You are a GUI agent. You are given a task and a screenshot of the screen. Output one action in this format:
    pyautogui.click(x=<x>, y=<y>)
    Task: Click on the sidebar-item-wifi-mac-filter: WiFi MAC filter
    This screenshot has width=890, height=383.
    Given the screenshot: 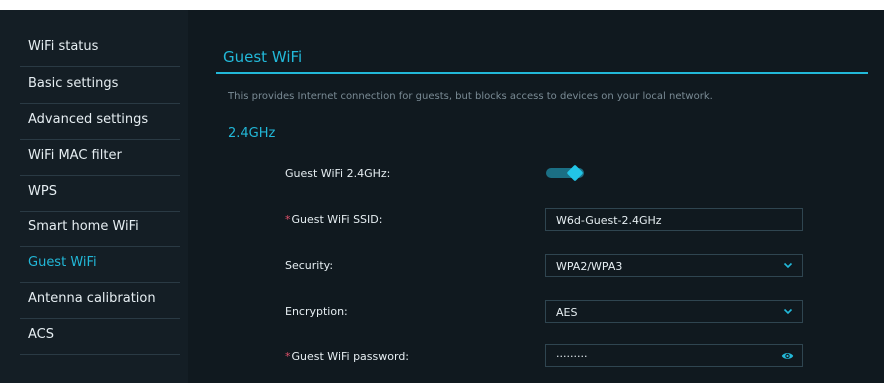 What is the action you would take?
    pyautogui.click(x=100, y=157)
    